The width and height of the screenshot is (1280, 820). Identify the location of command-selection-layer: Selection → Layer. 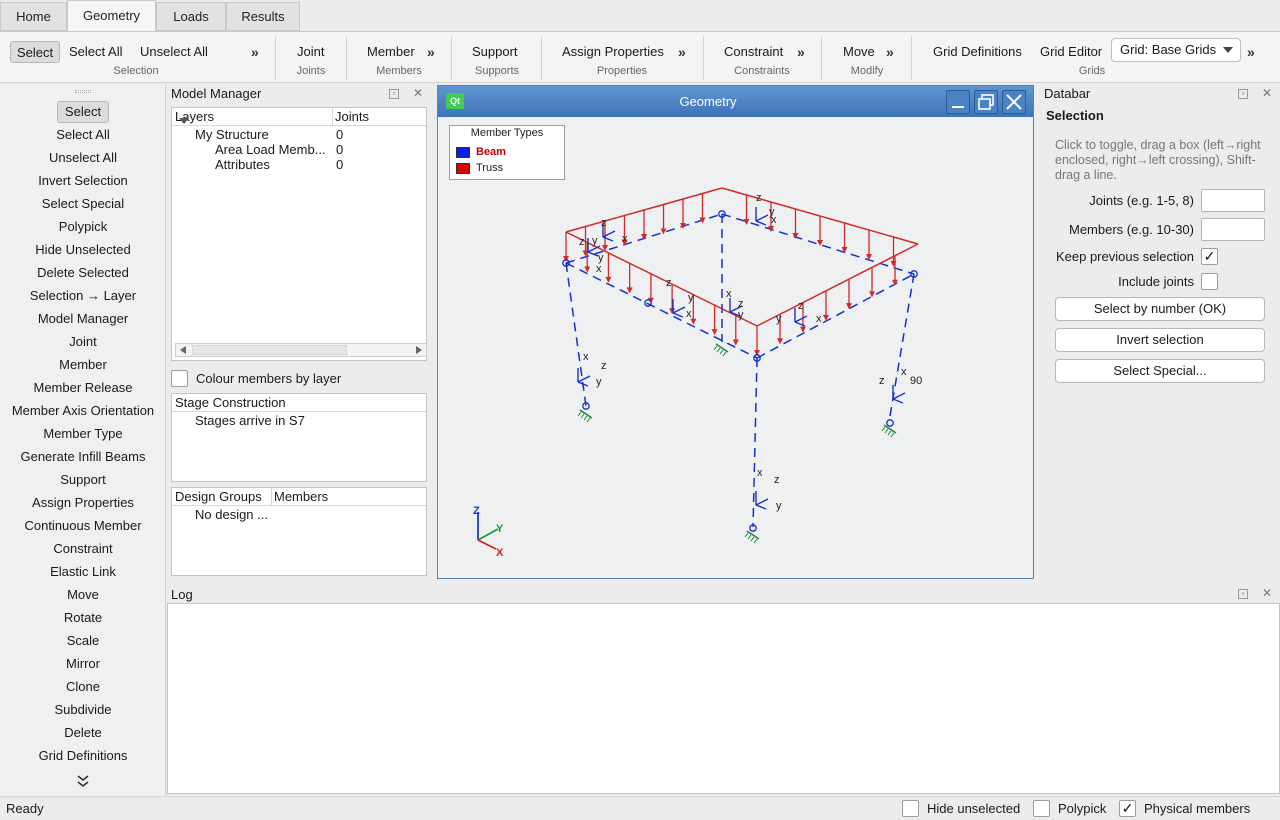
(83, 296).